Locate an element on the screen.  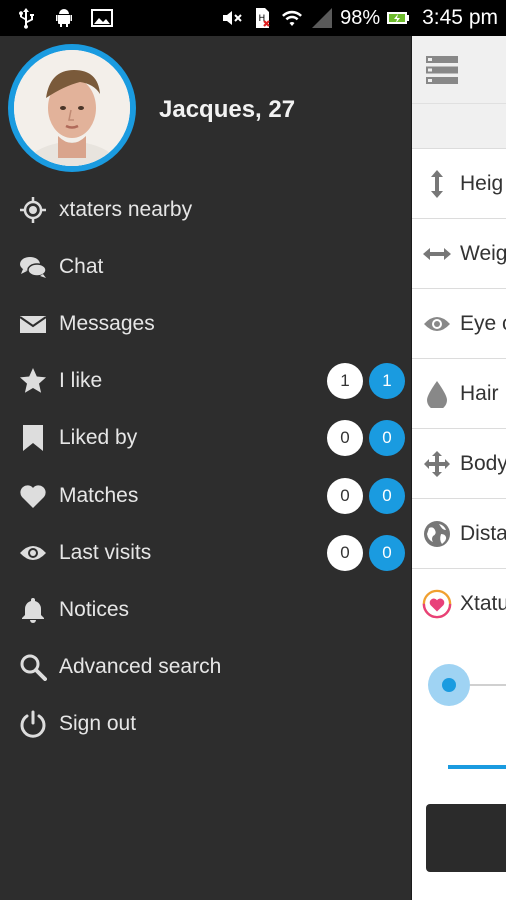
menu-item-label: Last visits is located at coordinates (105, 552).